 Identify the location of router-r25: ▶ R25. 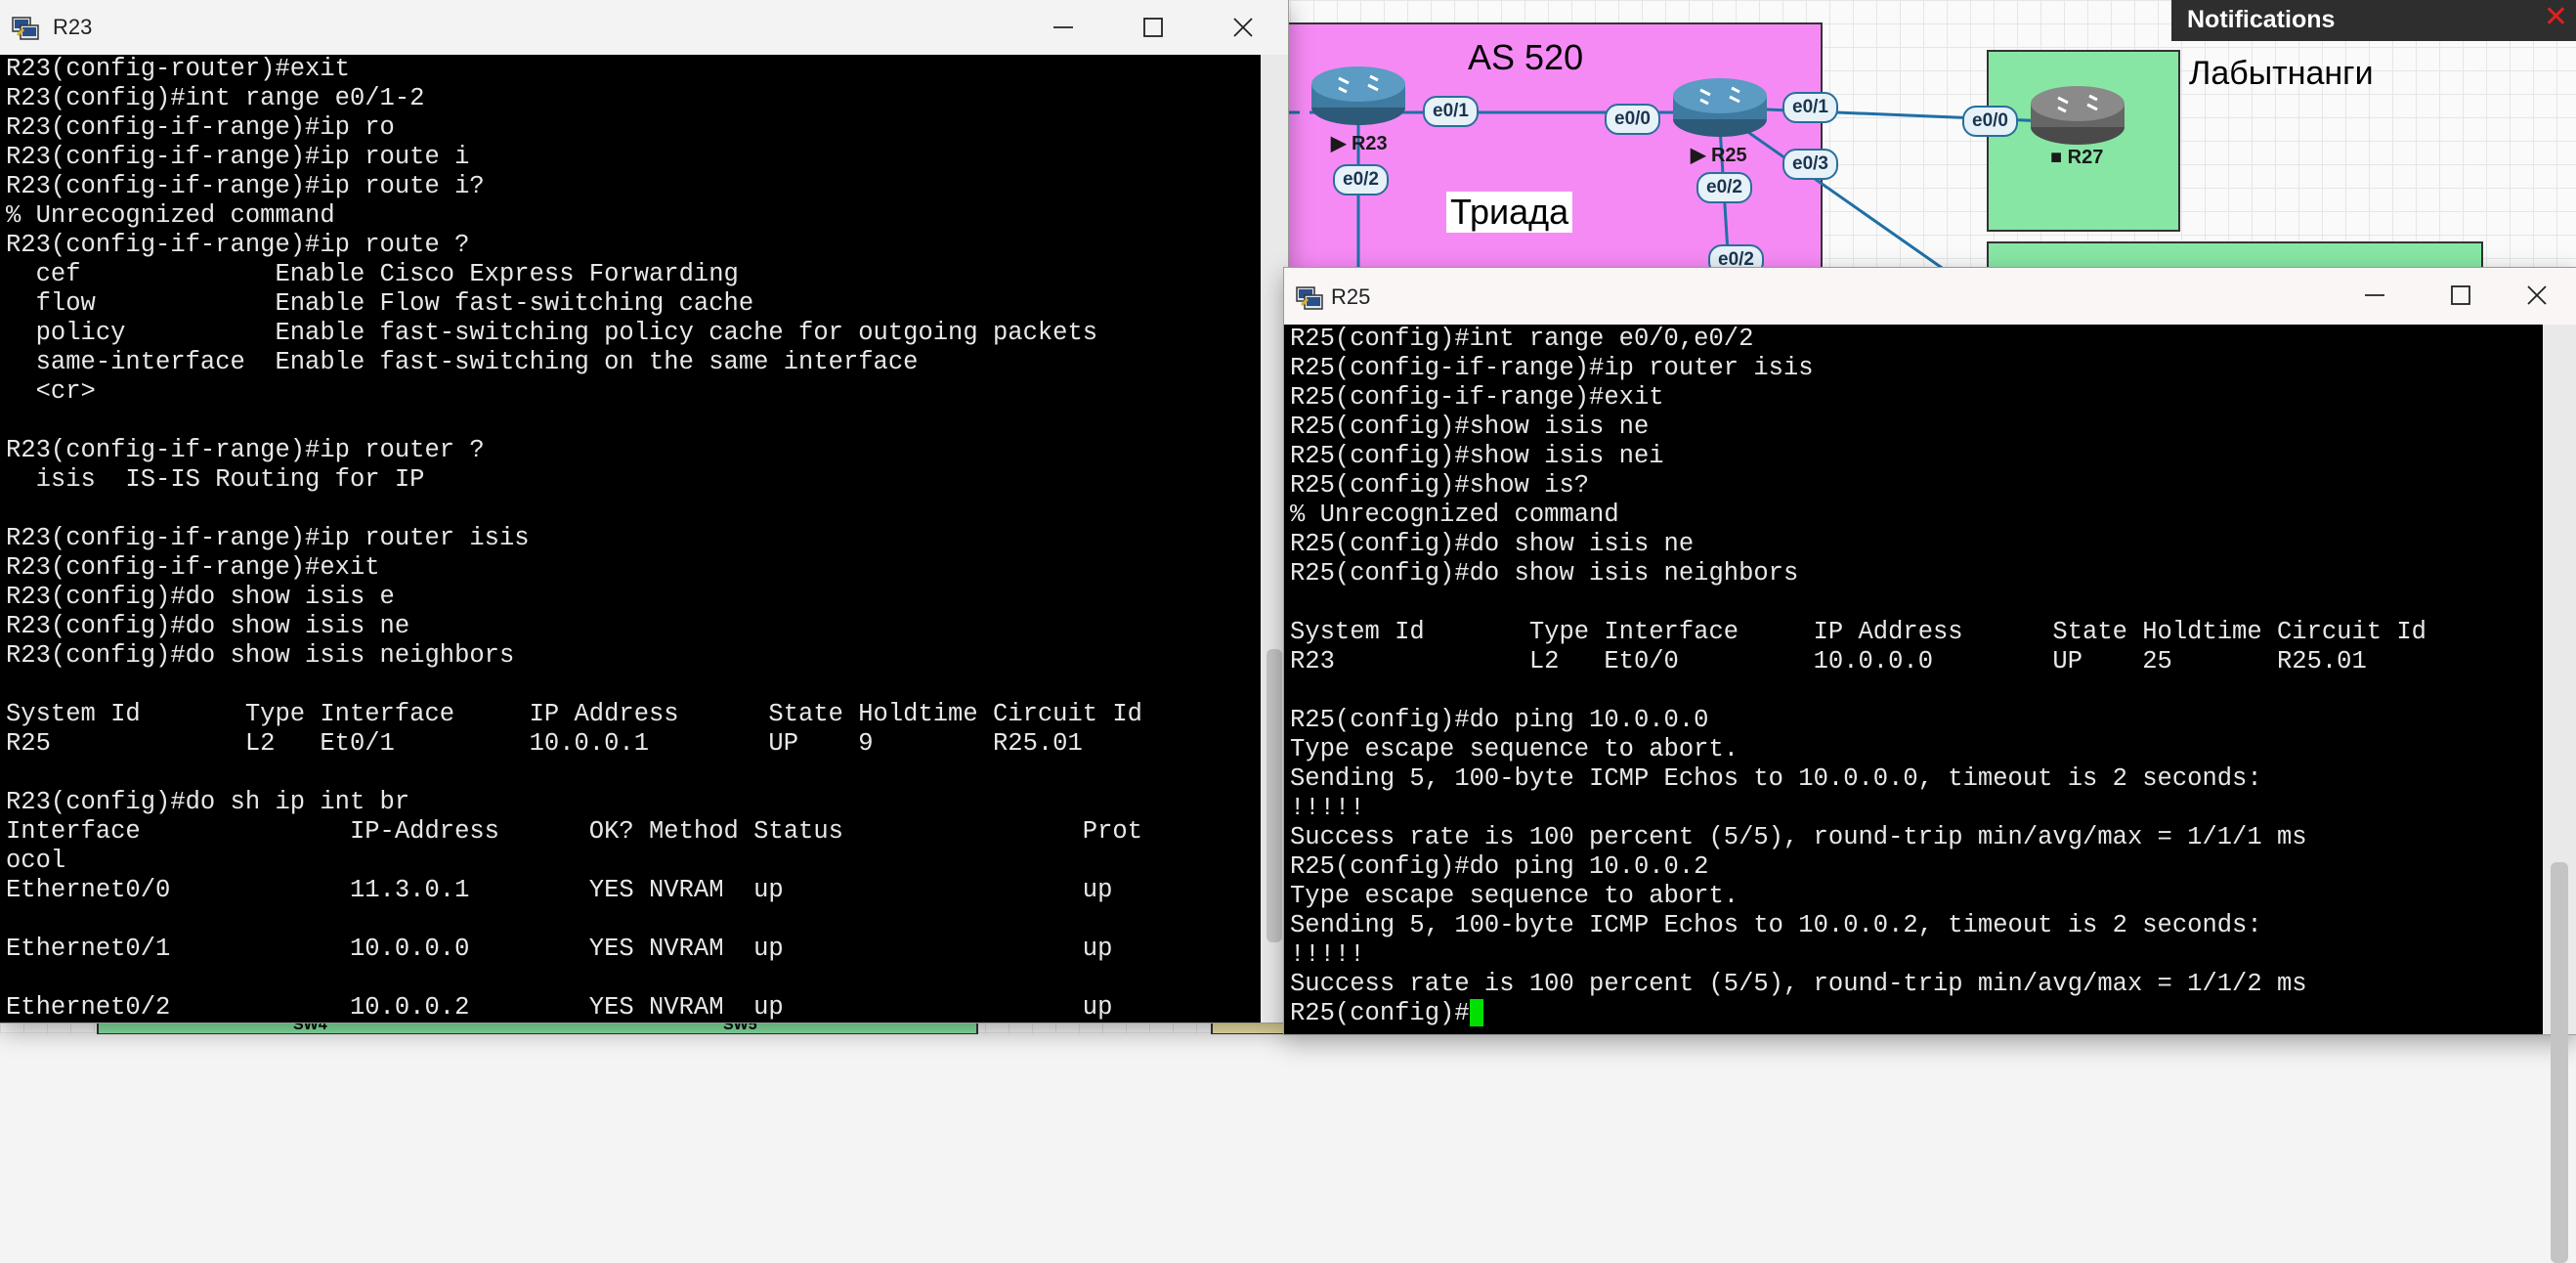
(1719, 155).